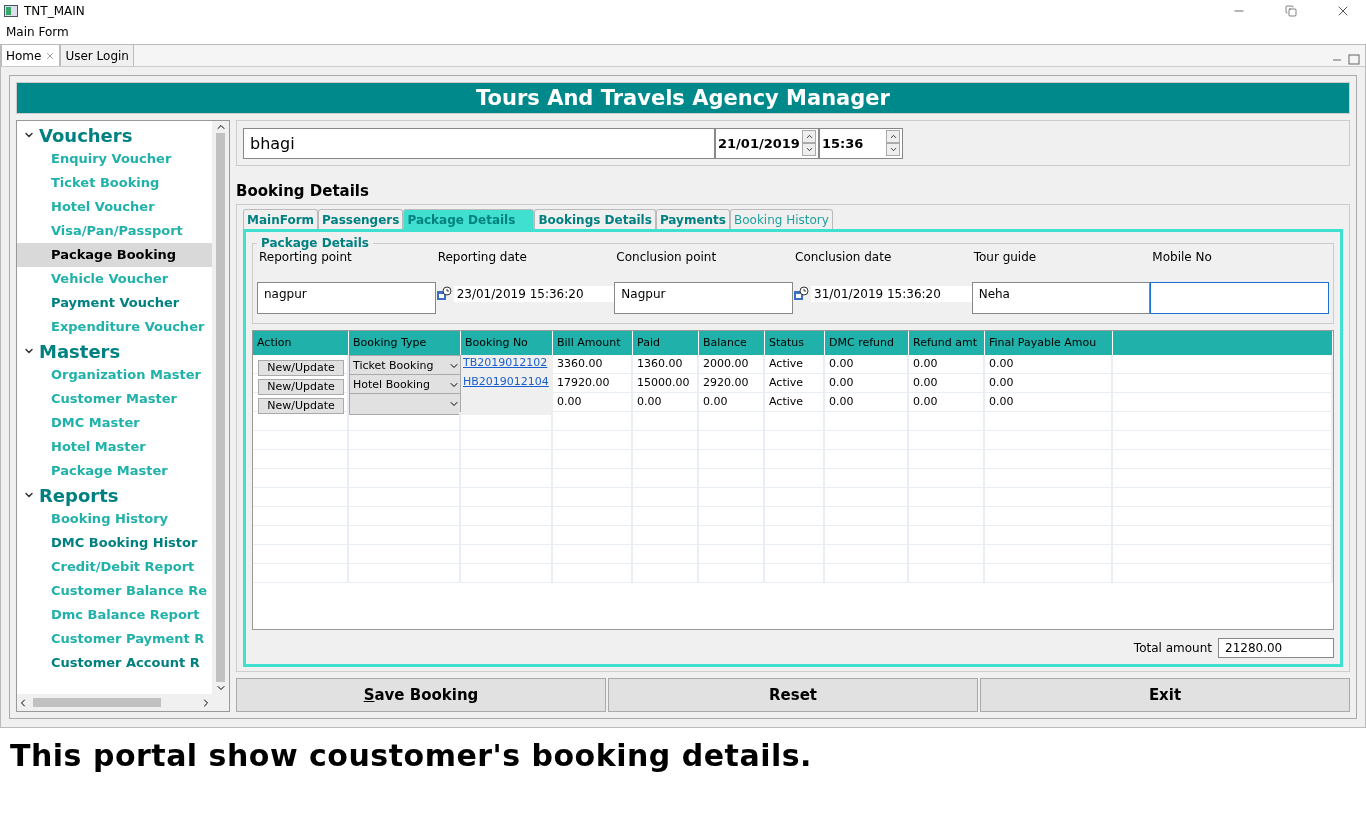 This screenshot has height=822, width=1366. Describe the element at coordinates (114, 663) in the screenshot. I see `tree-item: Customer Account R` at that location.